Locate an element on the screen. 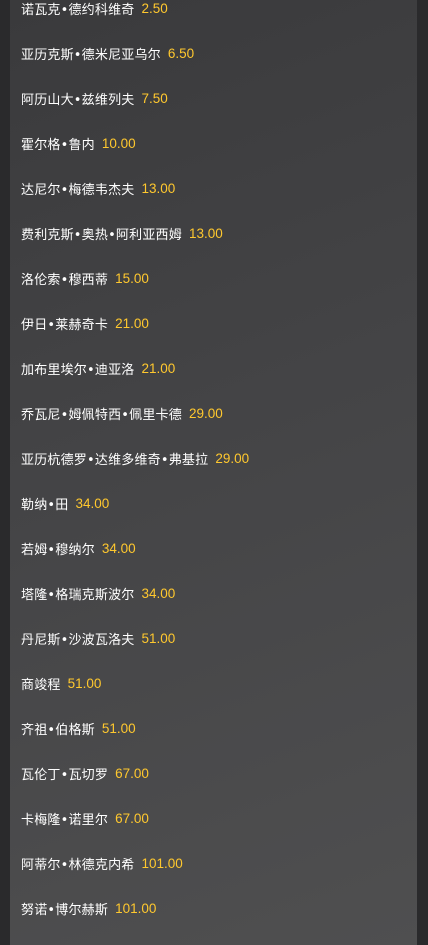  list-item: 费利克斯•奥热•阿利亚西姆 13.00 is located at coordinates (213, 233).